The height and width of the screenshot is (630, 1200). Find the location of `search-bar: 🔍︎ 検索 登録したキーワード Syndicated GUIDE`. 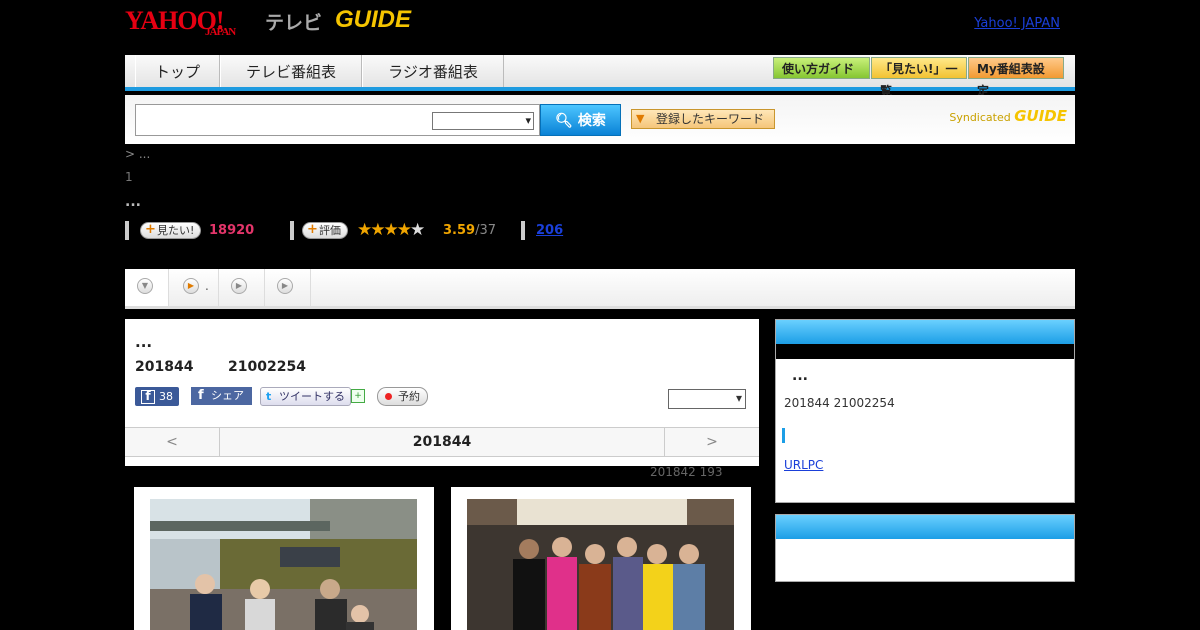

search-bar: 🔍︎ 検索 登録したキーワード Syndicated GUIDE is located at coordinates (600, 119).